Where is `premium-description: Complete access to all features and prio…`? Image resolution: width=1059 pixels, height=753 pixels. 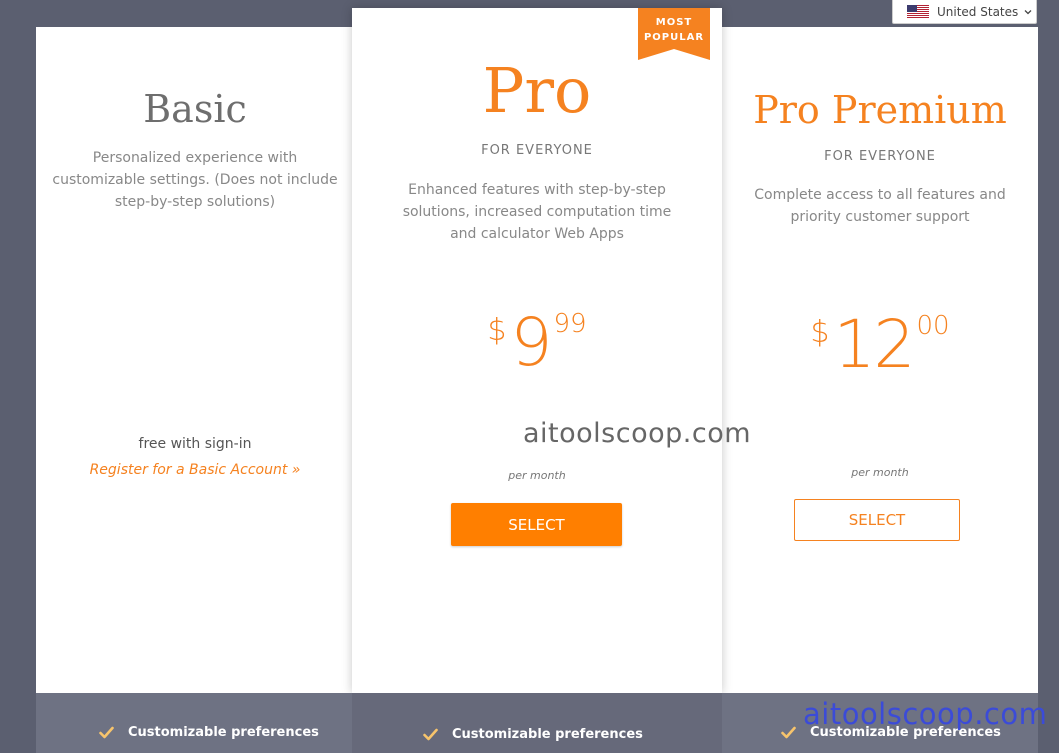 premium-description: Complete access to all features and prio… is located at coordinates (880, 206).